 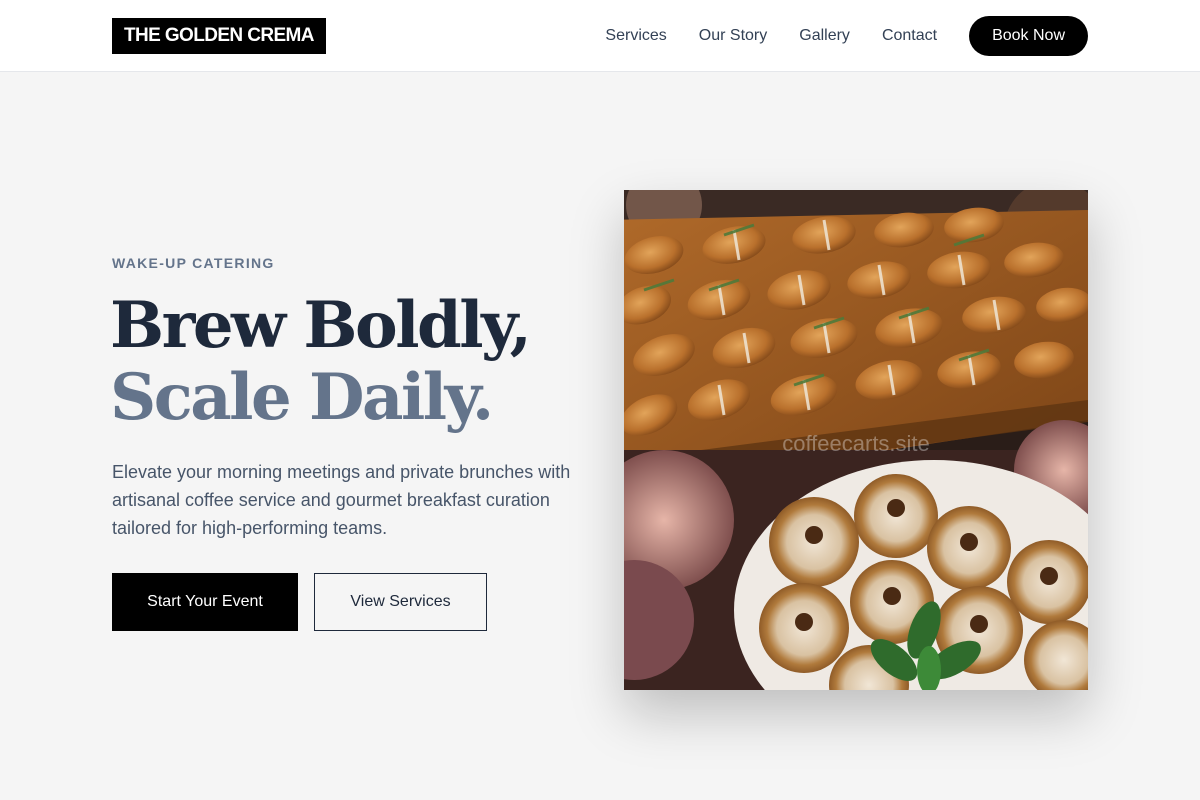 What do you see at coordinates (1028, 36) in the screenshot?
I see `book-now-button: Book Now` at bounding box center [1028, 36].